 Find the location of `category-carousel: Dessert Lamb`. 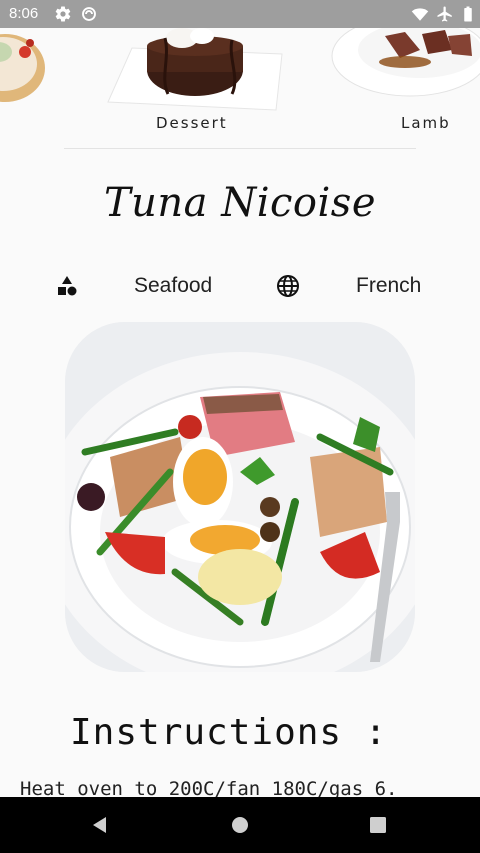

category-carousel: Dessert Lamb is located at coordinates (240, 88).